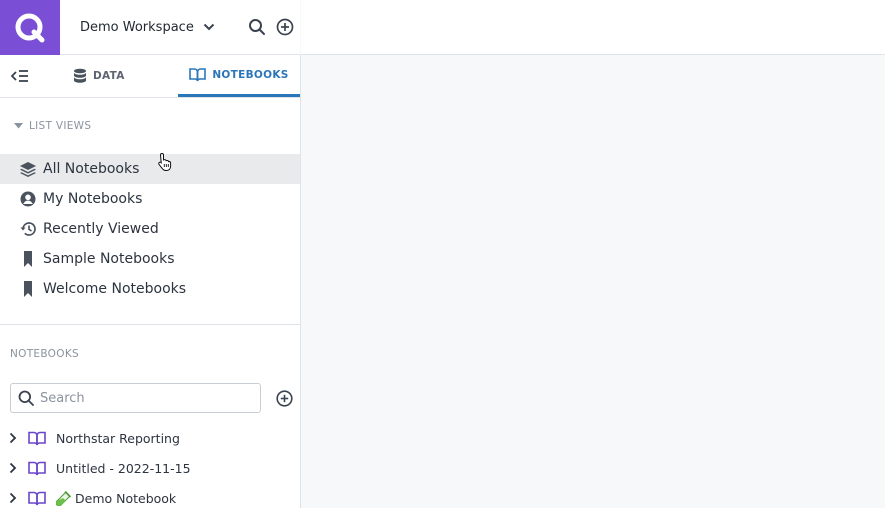 The height and width of the screenshot is (508, 885). I want to click on workspace-selector: Demo Workspace, so click(147, 27).